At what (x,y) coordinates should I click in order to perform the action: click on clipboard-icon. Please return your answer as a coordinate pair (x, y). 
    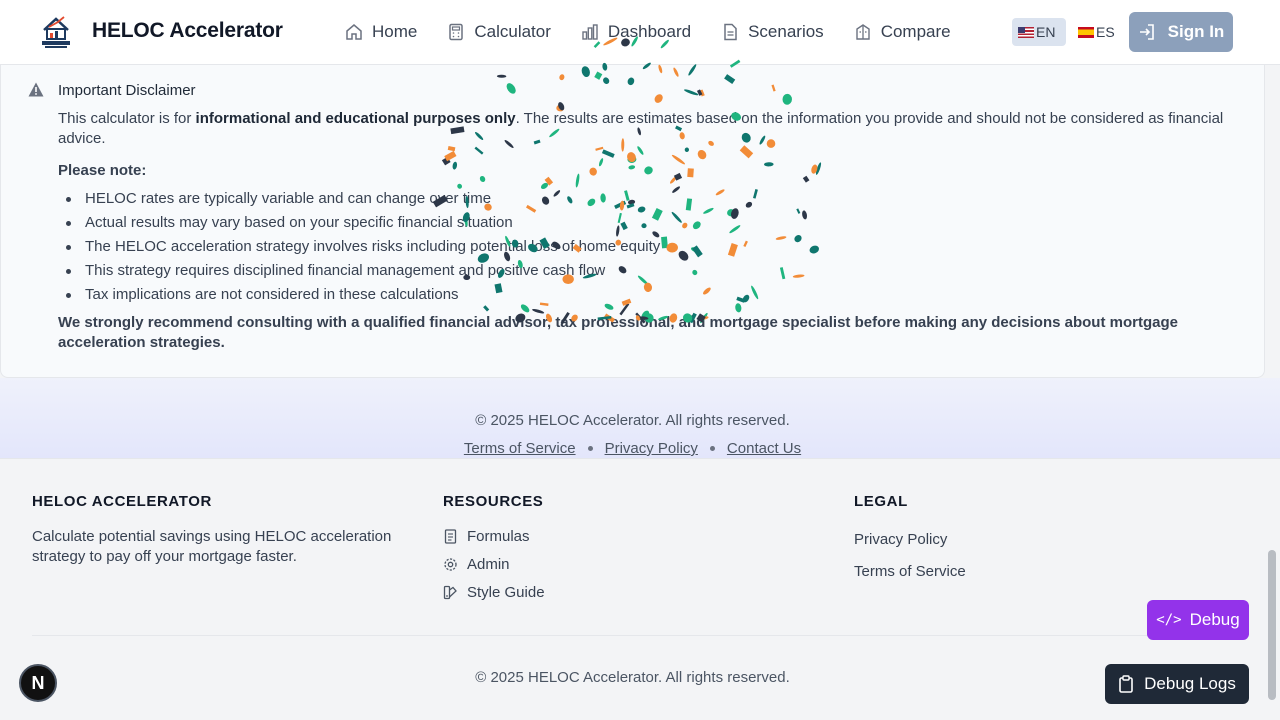
    Looking at the image, I should click on (1126, 684).